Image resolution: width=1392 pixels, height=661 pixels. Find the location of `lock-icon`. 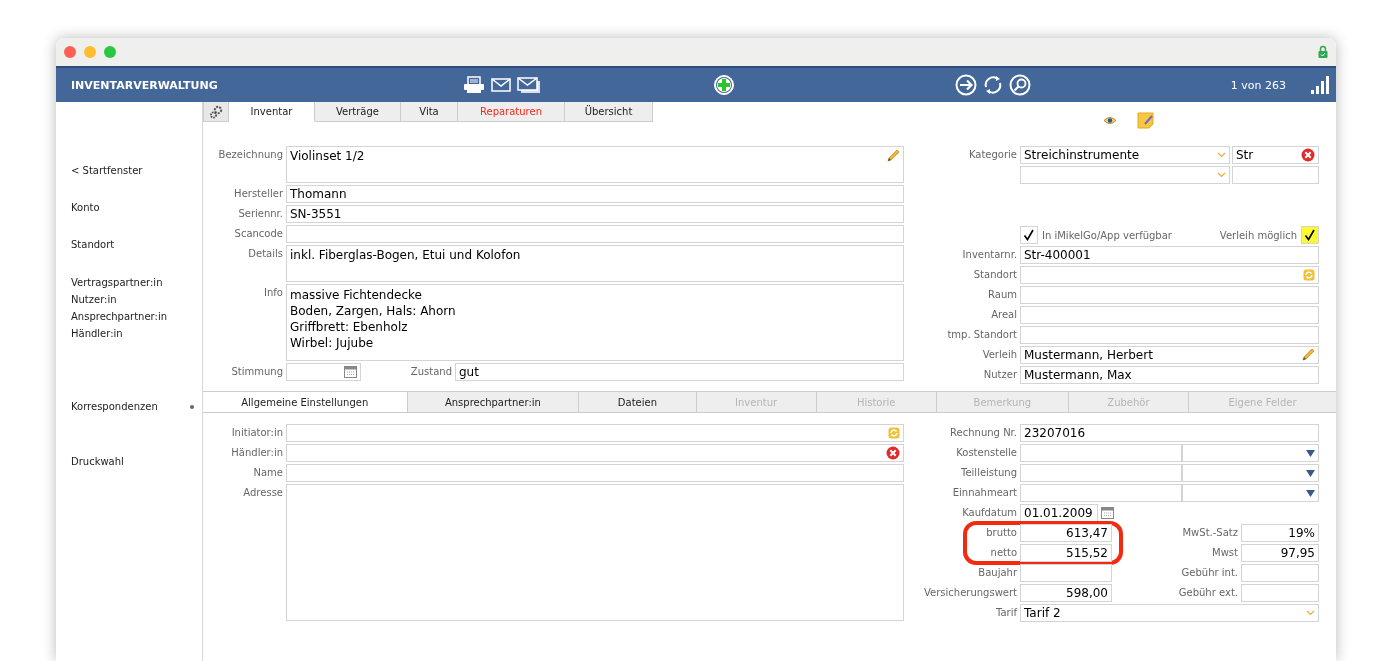

lock-icon is located at coordinates (1323, 51).